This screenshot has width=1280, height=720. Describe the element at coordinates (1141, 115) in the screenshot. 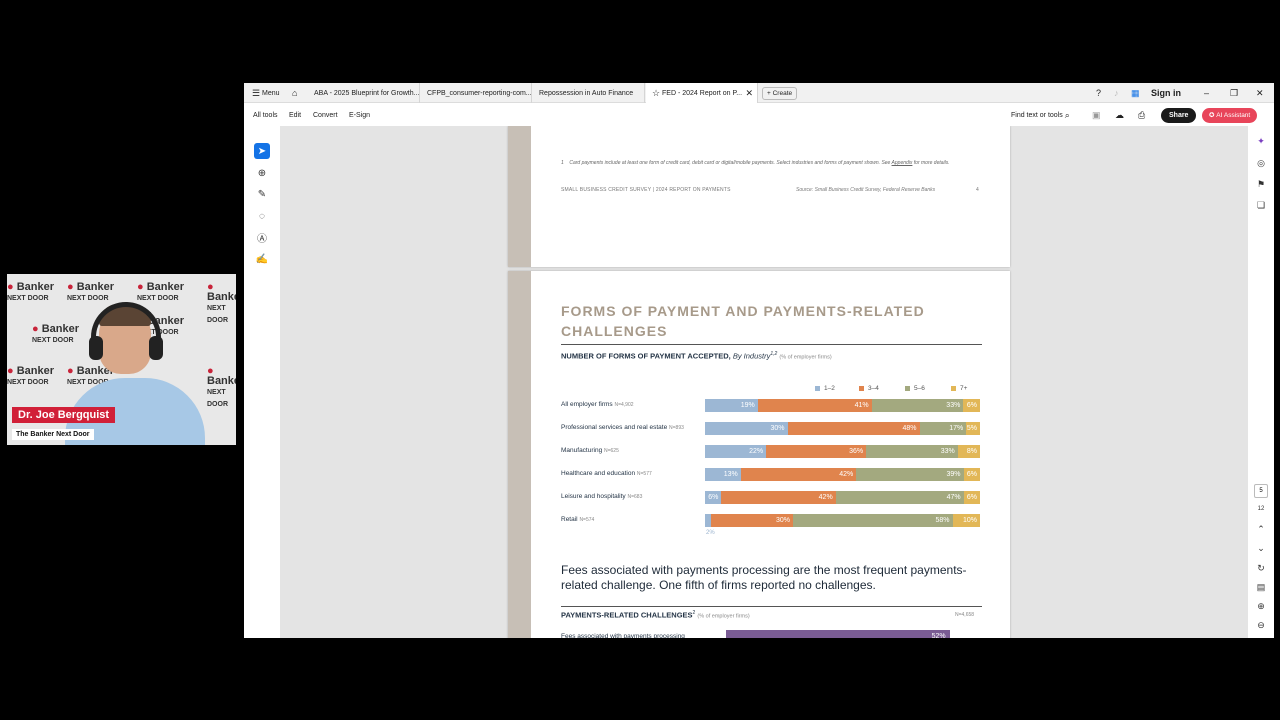

I see `print-button: ⎙` at that location.